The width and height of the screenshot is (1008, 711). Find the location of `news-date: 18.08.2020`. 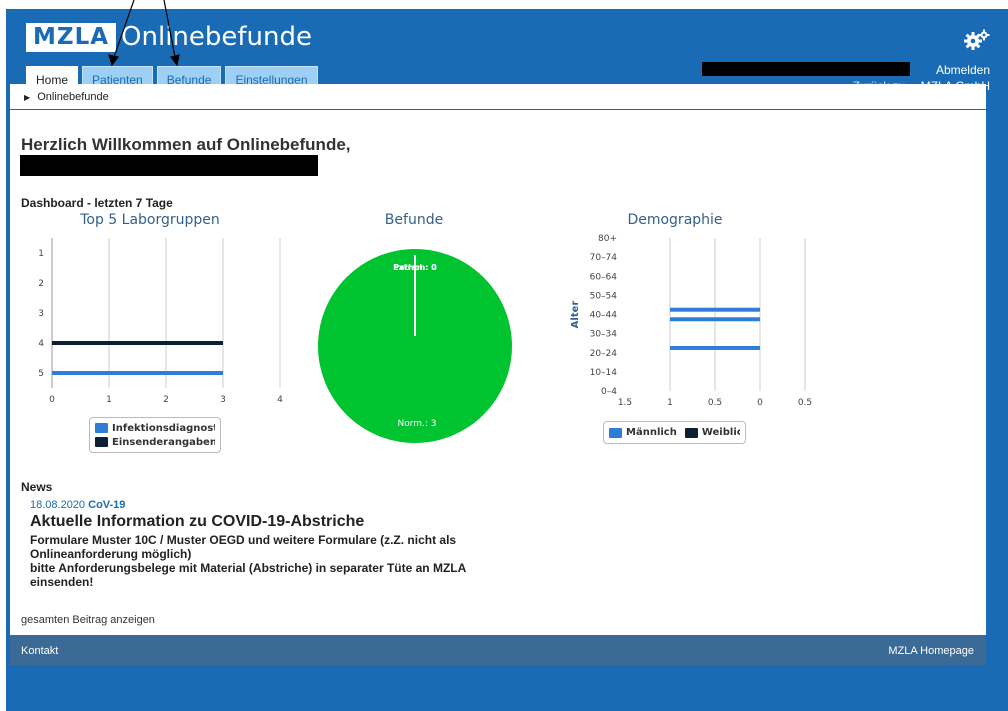

news-date: 18.08.2020 is located at coordinates (58, 505).